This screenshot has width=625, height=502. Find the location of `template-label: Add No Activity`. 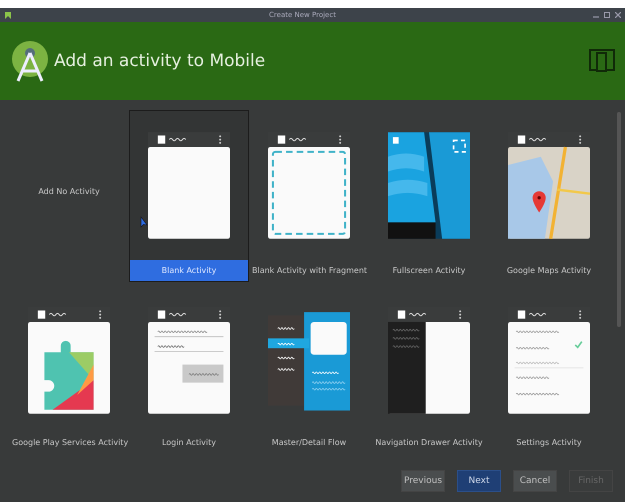

template-label: Add No Activity is located at coordinates (69, 192).